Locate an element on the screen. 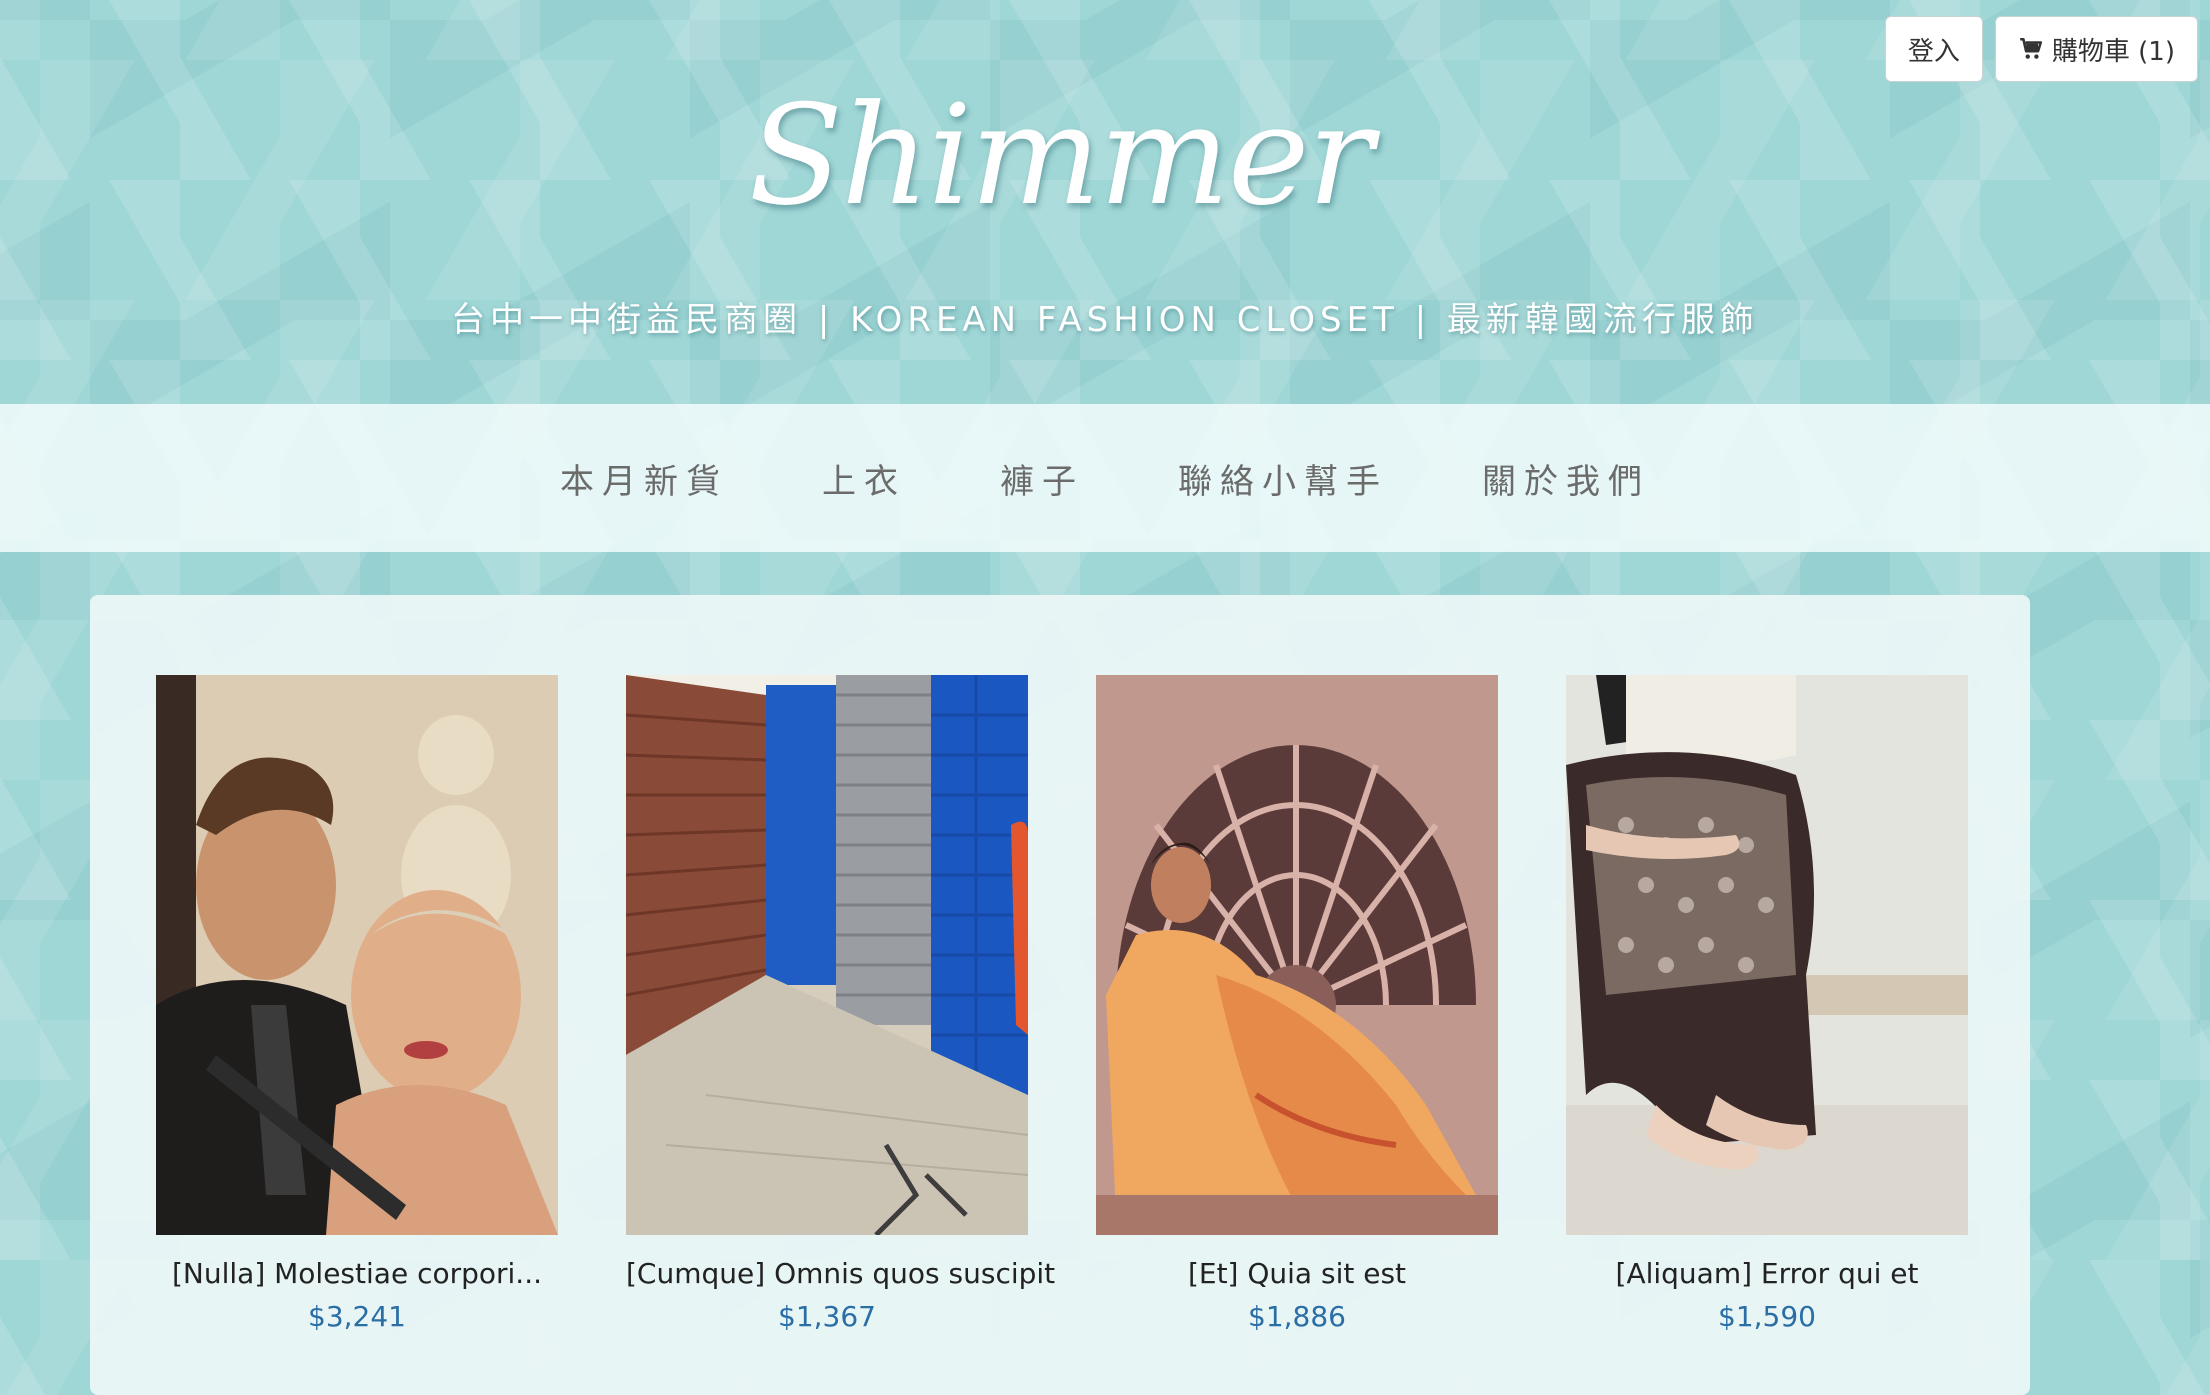 The width and height of the screenshot is (2210, 1395). product-card: [Nulla] Molestiae corpori... $3,241 is located at coordinates (357, 1004).